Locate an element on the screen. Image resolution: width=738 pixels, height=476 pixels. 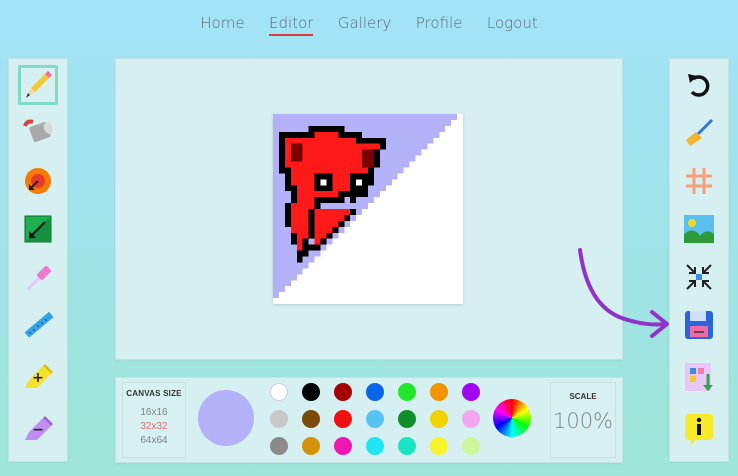
scale-value: 100% is located at coordinates (583, 421).